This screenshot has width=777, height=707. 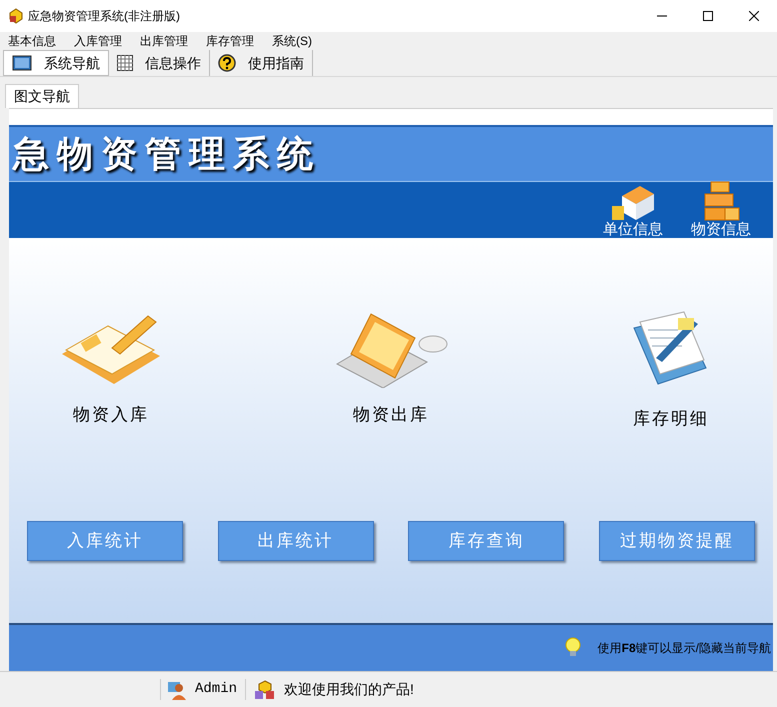 I want to click on window-title: 应急物资管理系统(非注册版), so click(x=104, y=16).